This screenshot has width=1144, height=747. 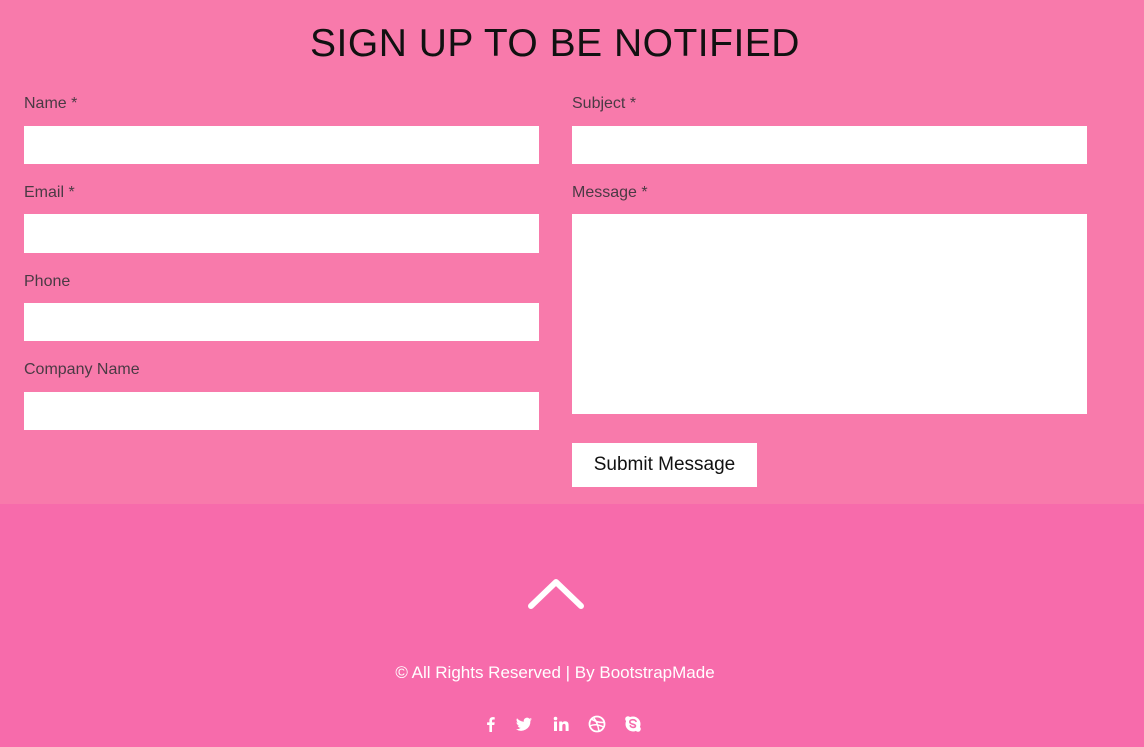 I want to click on message-label: Message *, so click(x=610, y=192).